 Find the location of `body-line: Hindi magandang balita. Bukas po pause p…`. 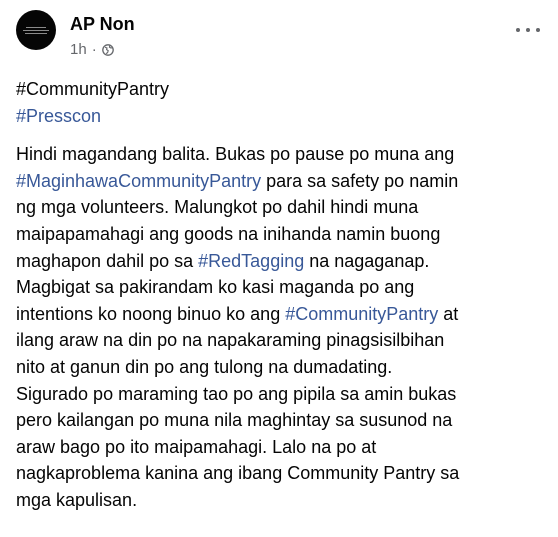

body-line: Hindi magandang balita. Bukas po pause p… is located at coordinates (235, 154).